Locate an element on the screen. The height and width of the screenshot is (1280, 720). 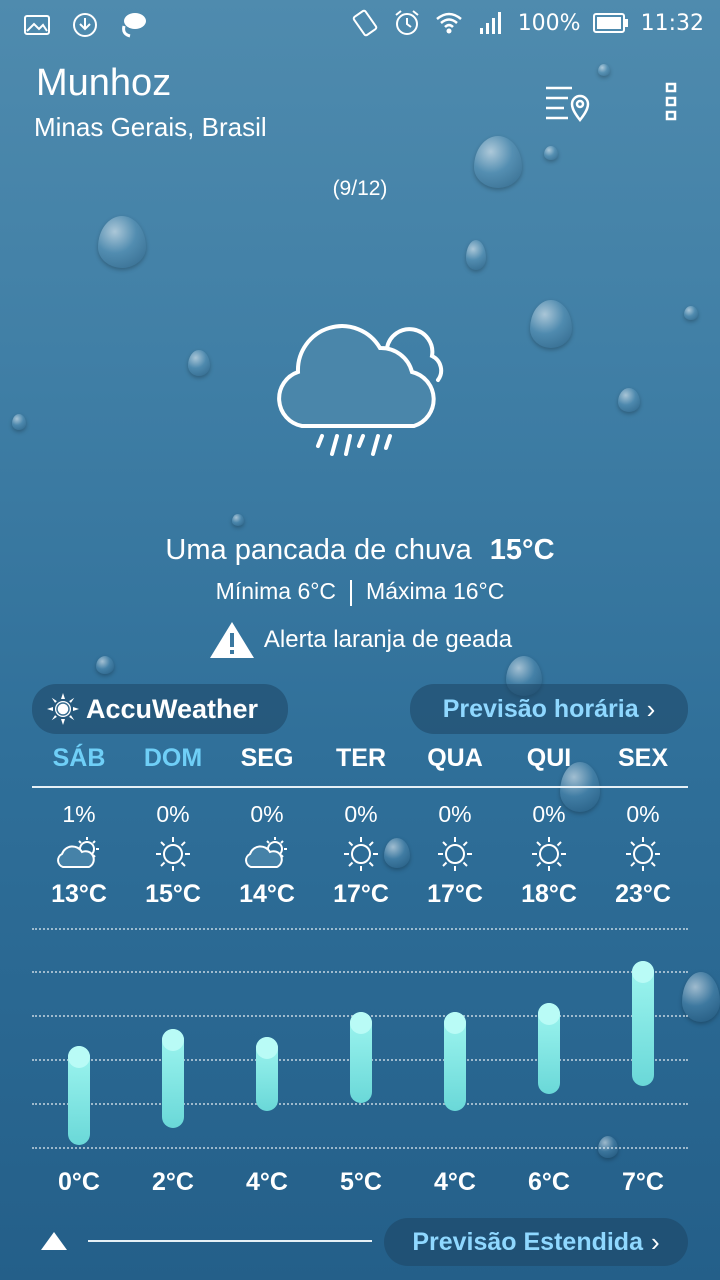
divider-line is located at coordinates (230, 1241).